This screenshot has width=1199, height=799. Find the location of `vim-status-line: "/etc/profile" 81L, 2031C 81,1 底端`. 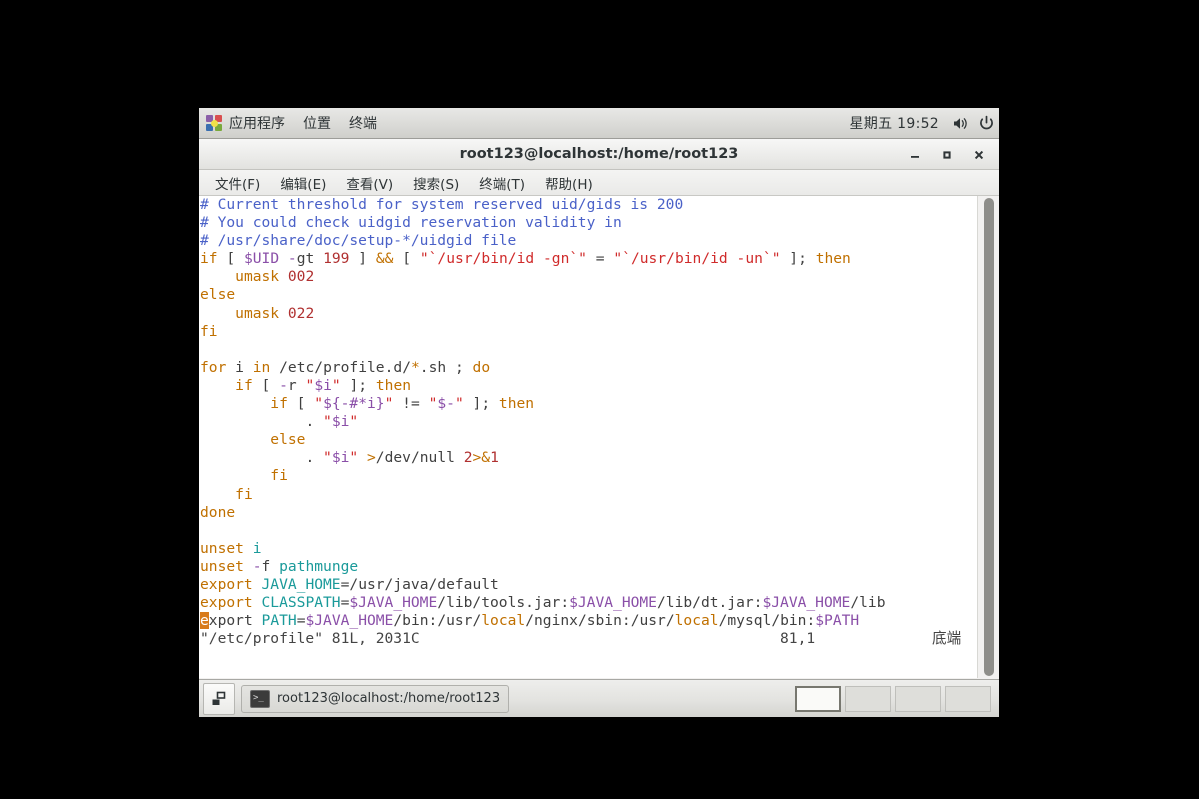

vim-status-line: "/etc/profile" 81L, 2031C 81,1 底端 is located at coordinates (586, 654).